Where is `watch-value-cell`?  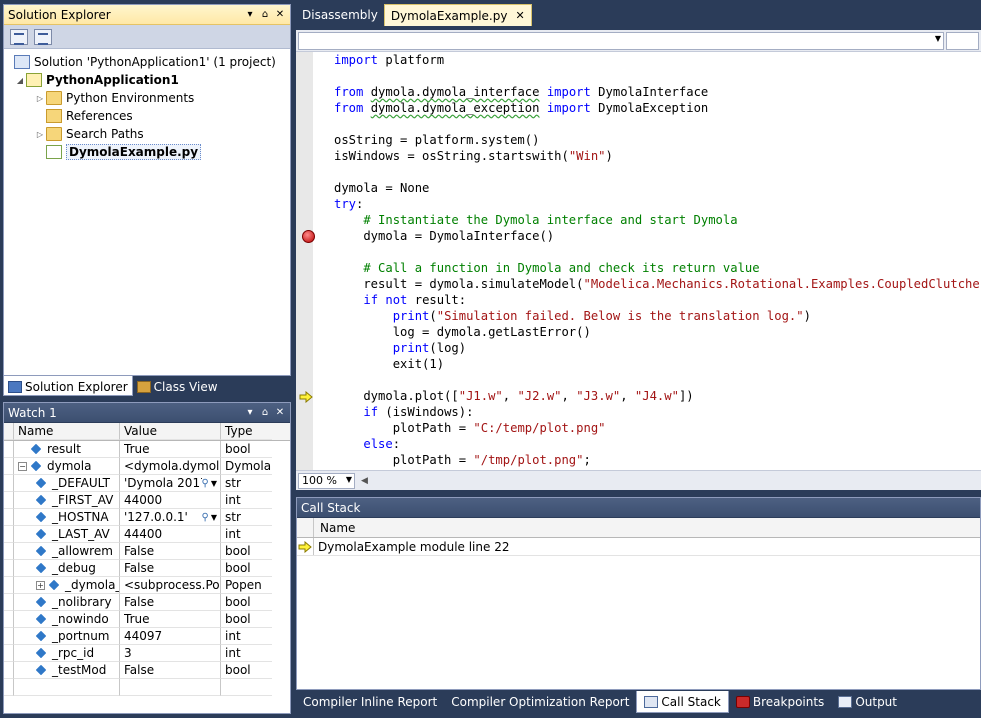
watch-value-cell is located at coordinates (170, 687).